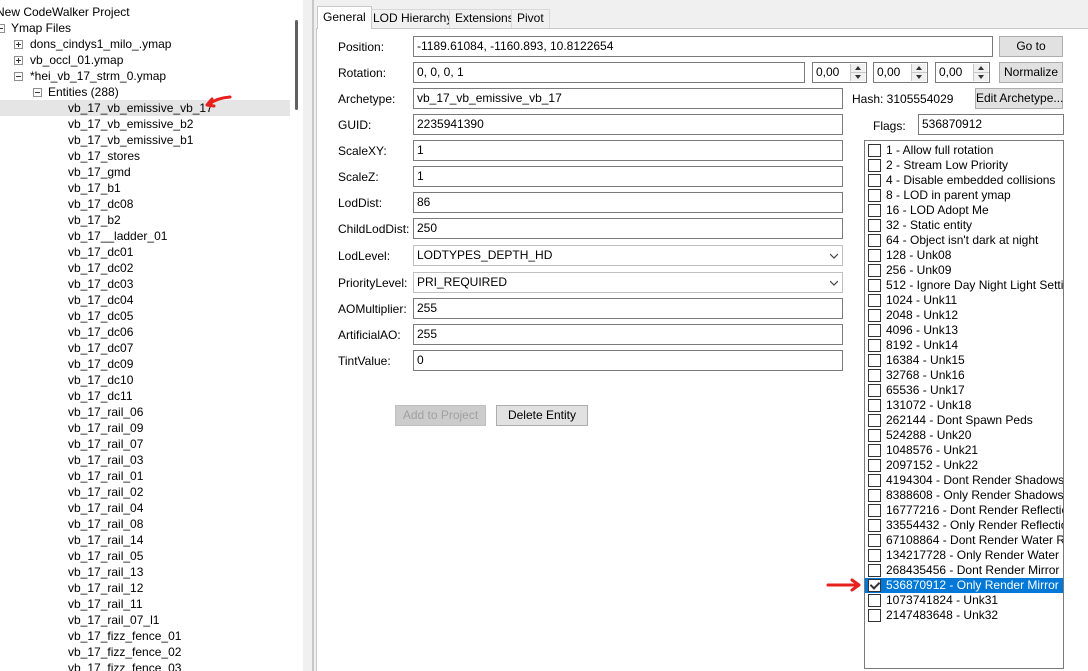  Describe the element at coordinates (145, 620) in the screenshot. I see `tree-node-entity: vb_17_rail_07_l1` at that location.